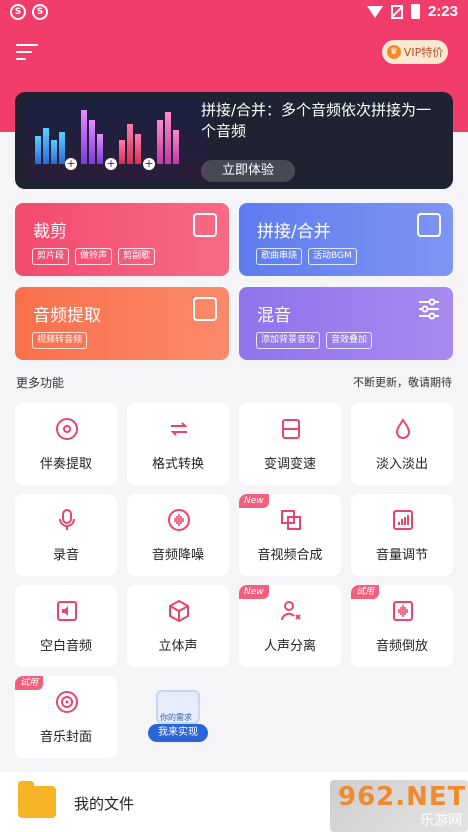  I want to click on my-files-label: 我的文件, so click(104, 804).